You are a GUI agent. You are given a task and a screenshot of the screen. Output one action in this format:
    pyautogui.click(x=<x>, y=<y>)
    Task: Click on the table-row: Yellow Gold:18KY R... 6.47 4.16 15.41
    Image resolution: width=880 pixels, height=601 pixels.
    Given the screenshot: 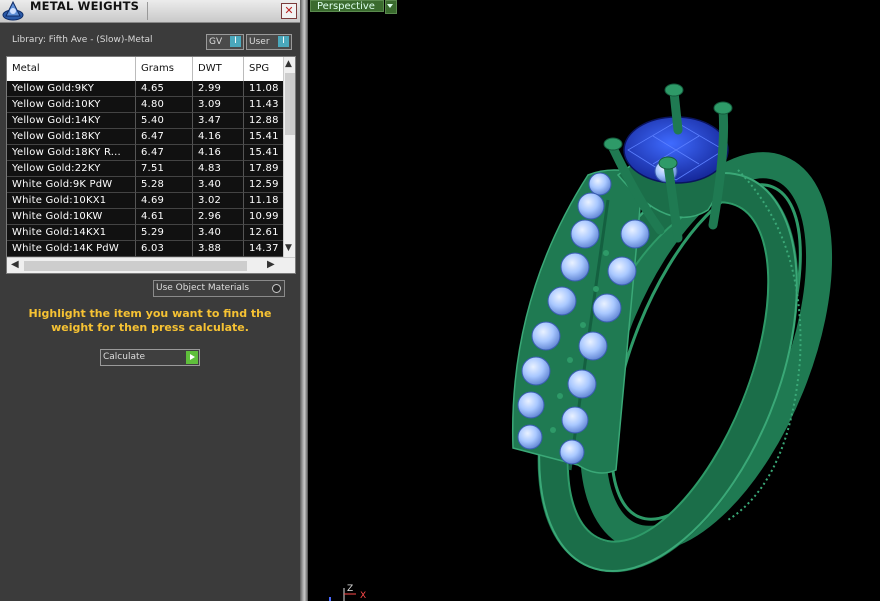 What is the action you would take?
    pyautogui.click(x=145, y=153)
    